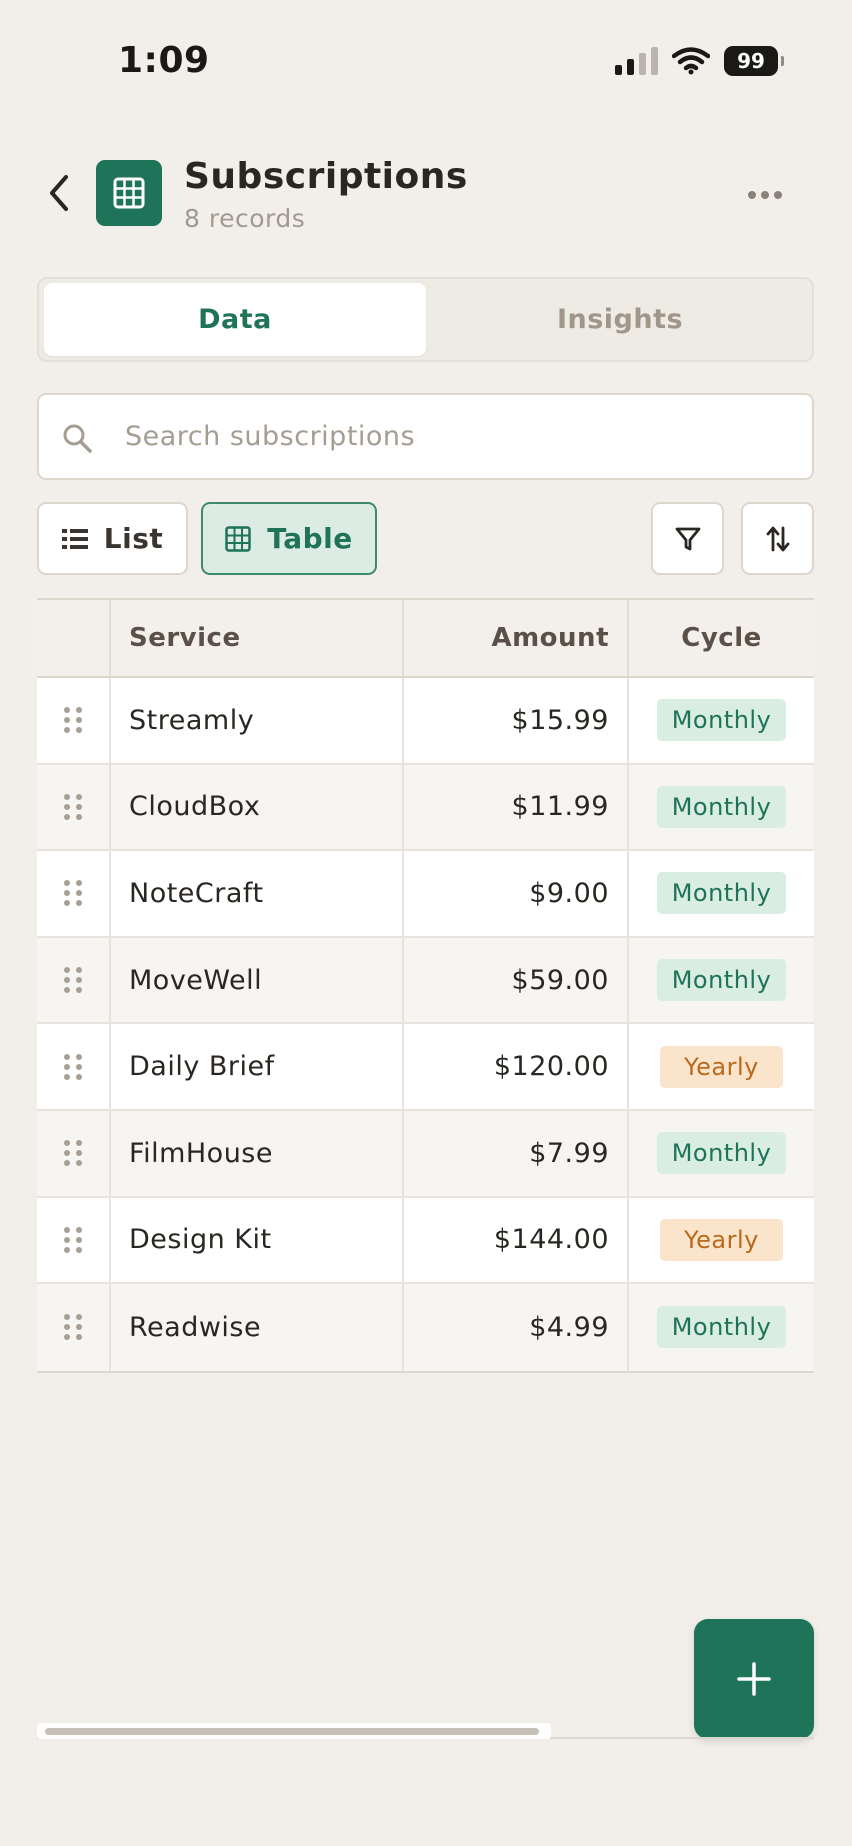 The width and height of the screenshot is (852, 1846). What do you see at coordinates (310, 538) in the screenshot?
I see `table-view-label: Table` at bounding box center [310, 538].